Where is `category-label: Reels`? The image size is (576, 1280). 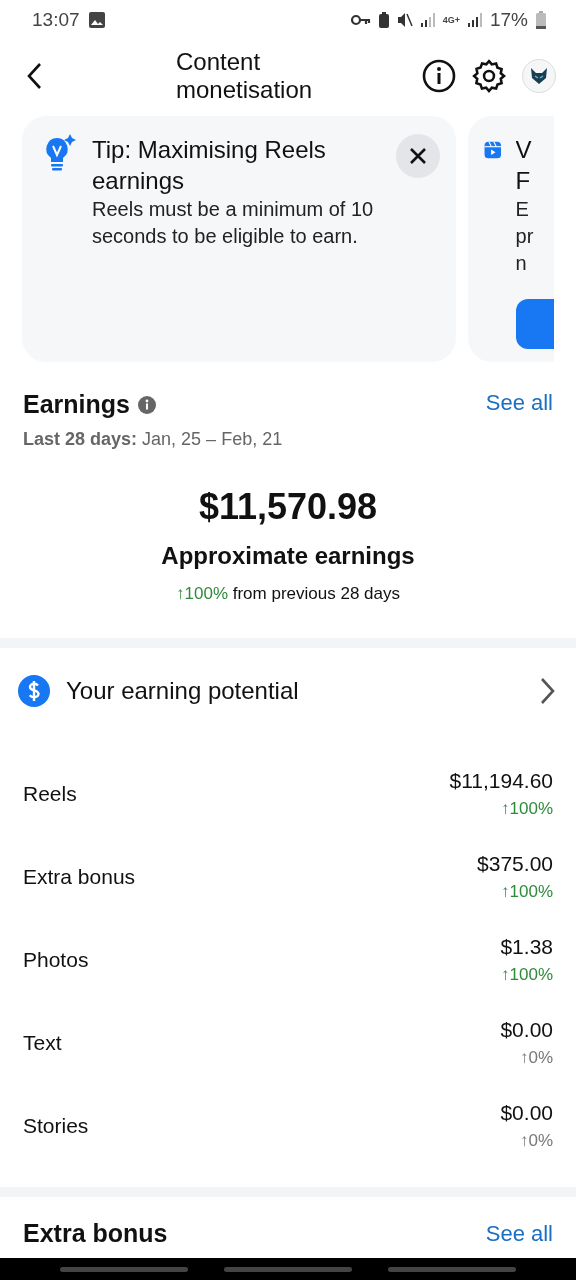
category-label: Reels is located at coordinates (50, 793).